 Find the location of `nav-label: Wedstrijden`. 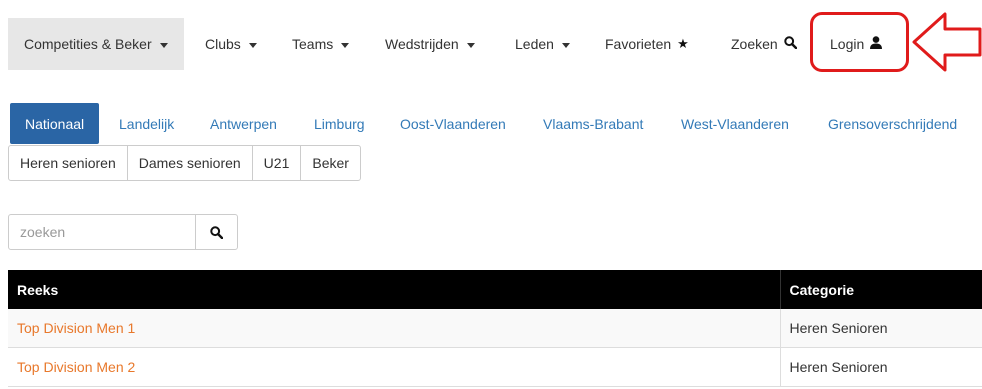

nav-label: Wedstrijden is located at coordinates (422, 44).